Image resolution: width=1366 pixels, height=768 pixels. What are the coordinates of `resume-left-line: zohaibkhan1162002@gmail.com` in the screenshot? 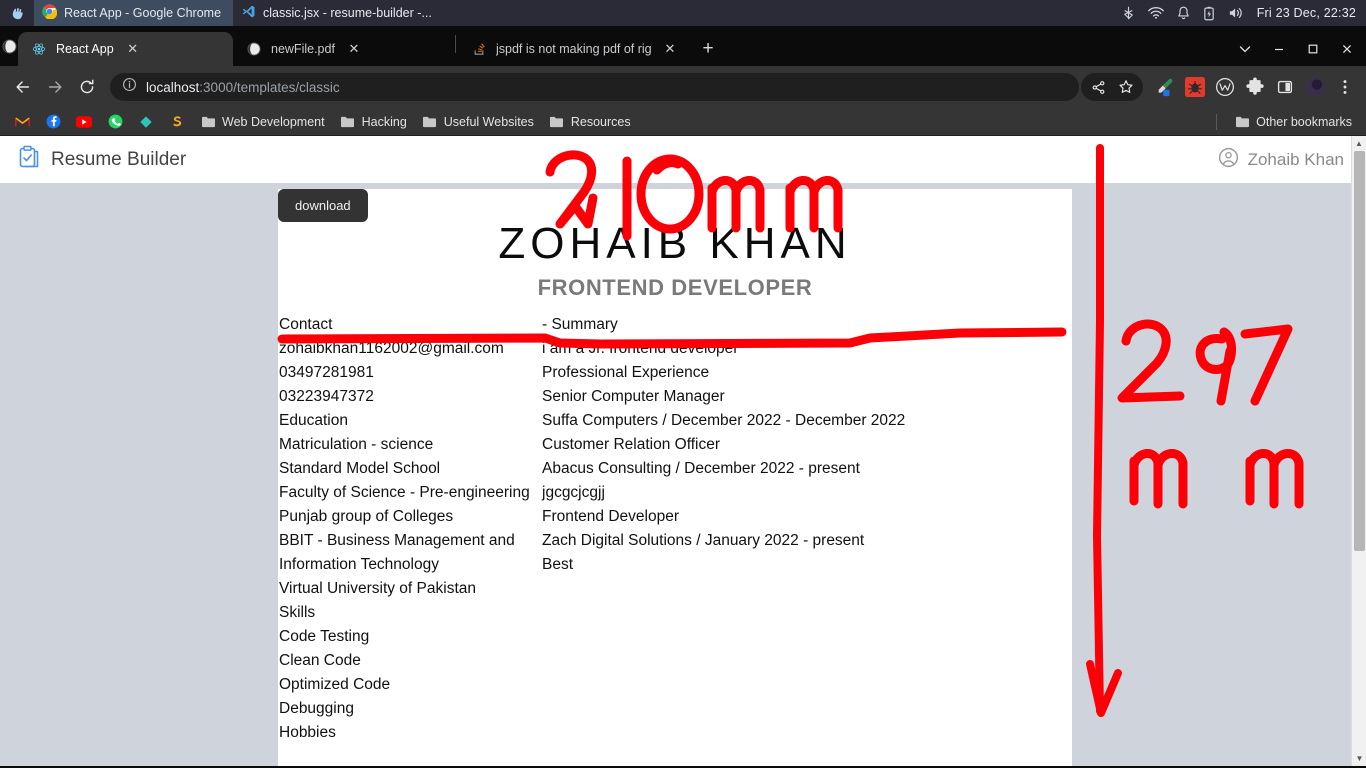 It's located at (391, 349).